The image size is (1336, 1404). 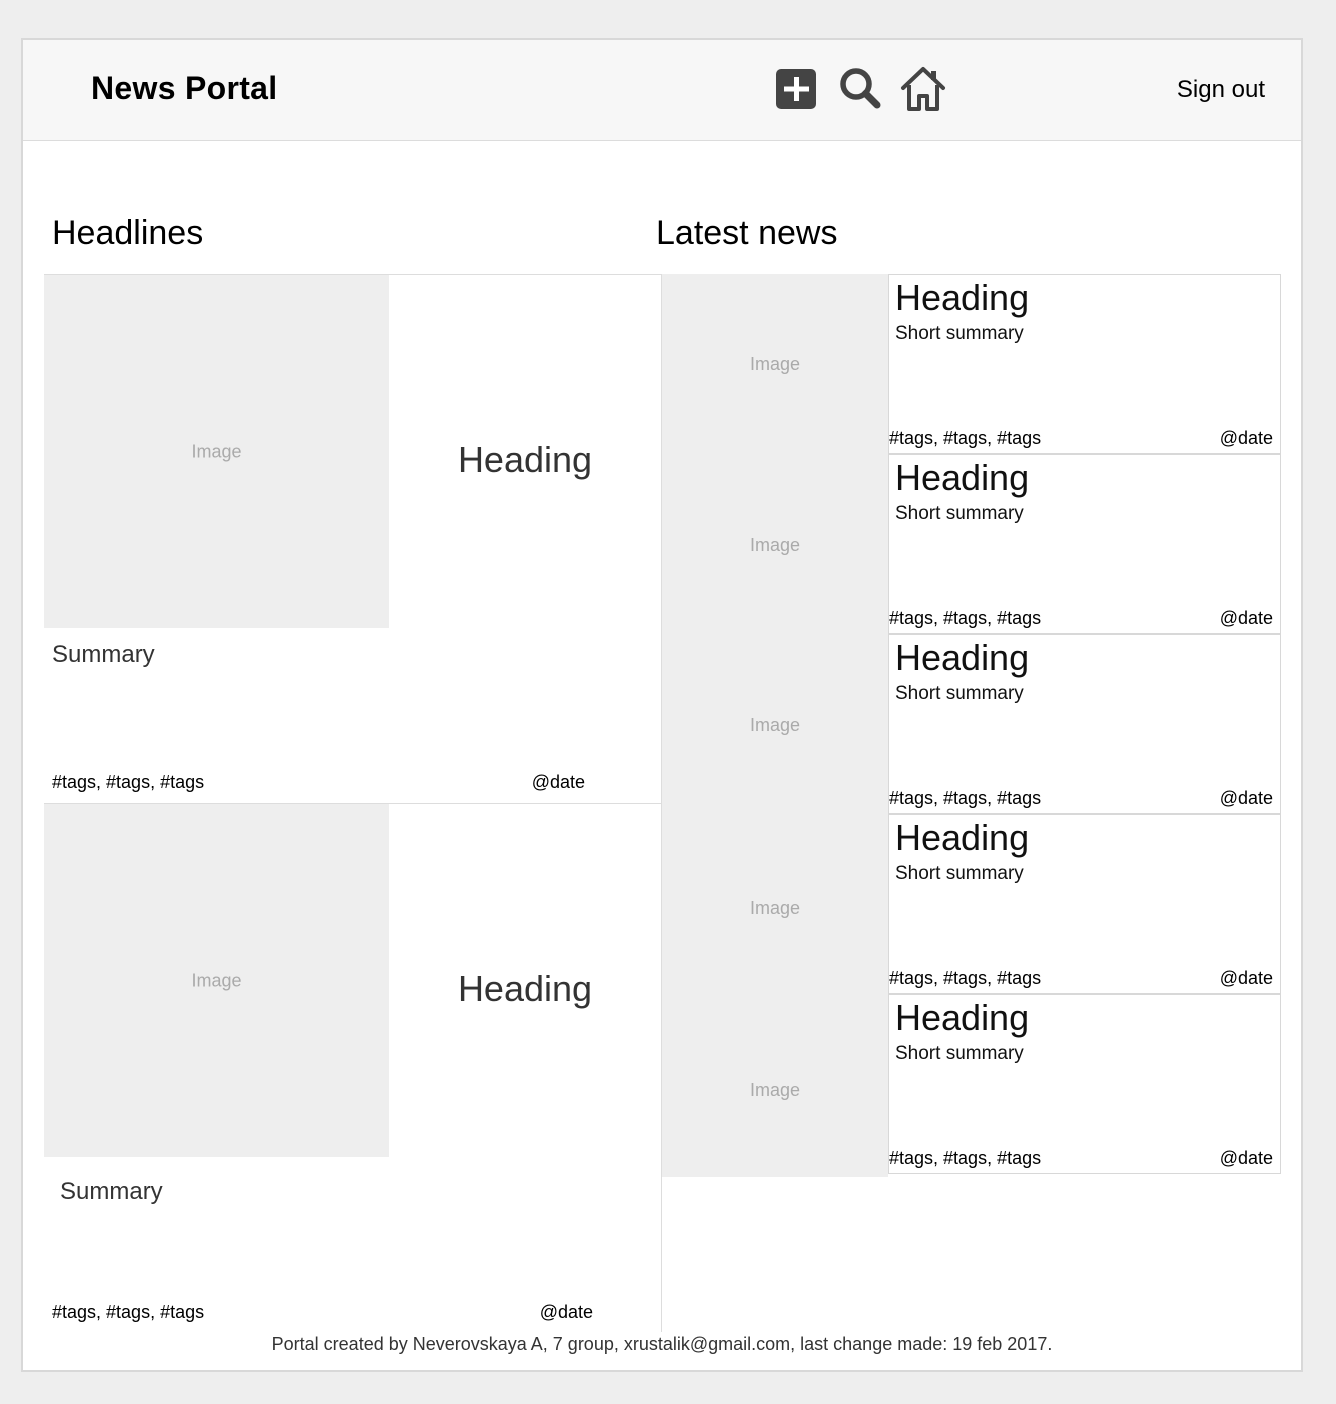 I want to click on latest-news-title: Latest news, so click(x=747, y=233).